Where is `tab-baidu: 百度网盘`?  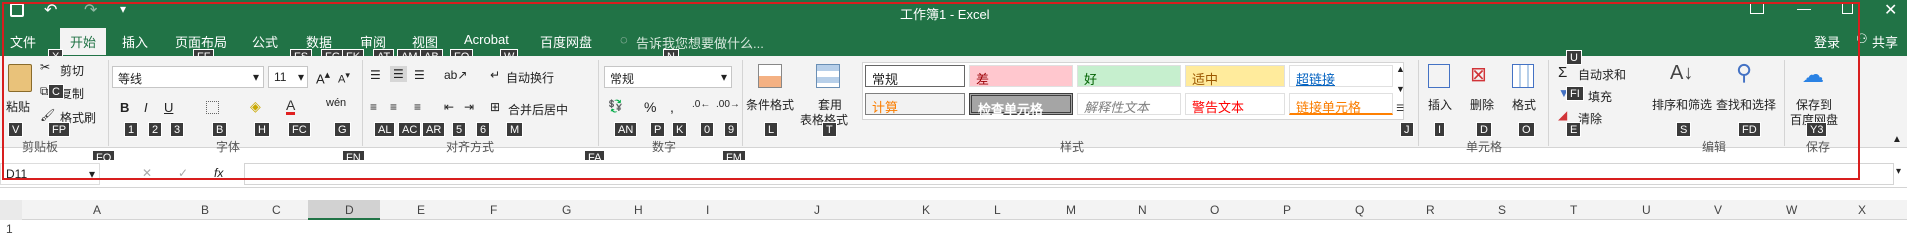 tab-baidu: 百度网盘 is located at coordinates (566, 41).